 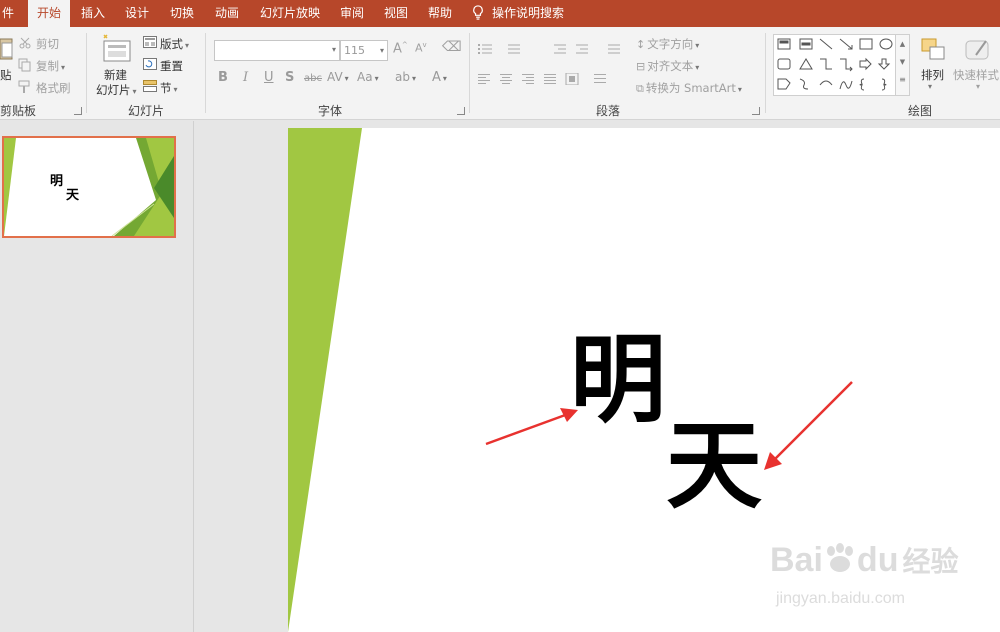 I want to click on gallery-more-icon: ≡, so click(x=902, y=80).